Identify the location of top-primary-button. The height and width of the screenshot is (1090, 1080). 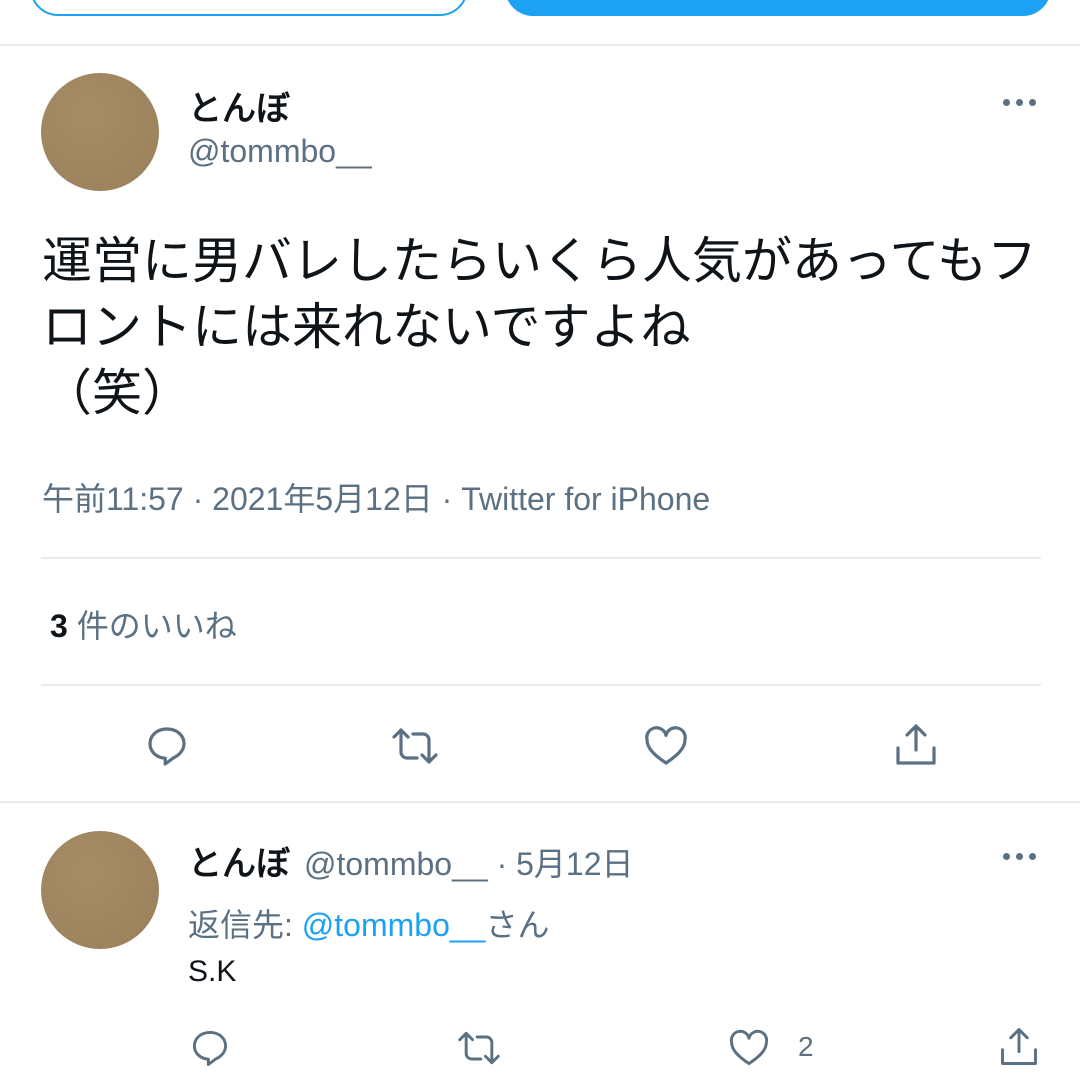
(778, 8).